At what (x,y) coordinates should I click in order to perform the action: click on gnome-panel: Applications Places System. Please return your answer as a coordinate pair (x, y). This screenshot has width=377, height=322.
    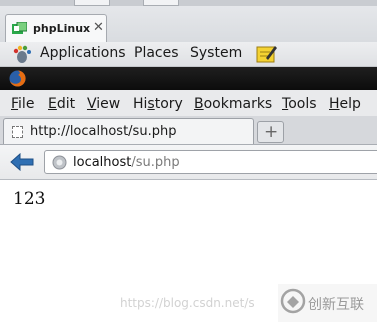
    Looking at the image, I should click on (188, 54).